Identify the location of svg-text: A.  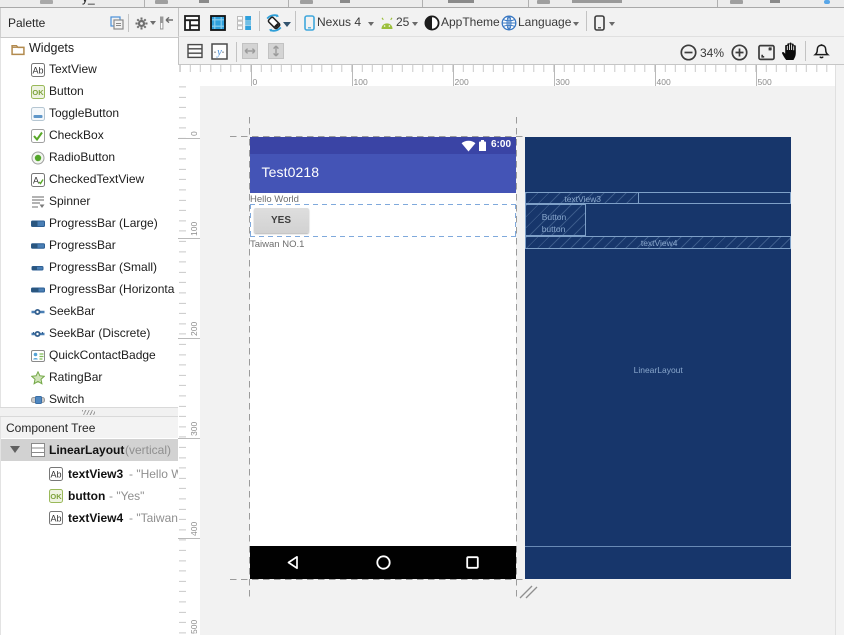
(36, 181).